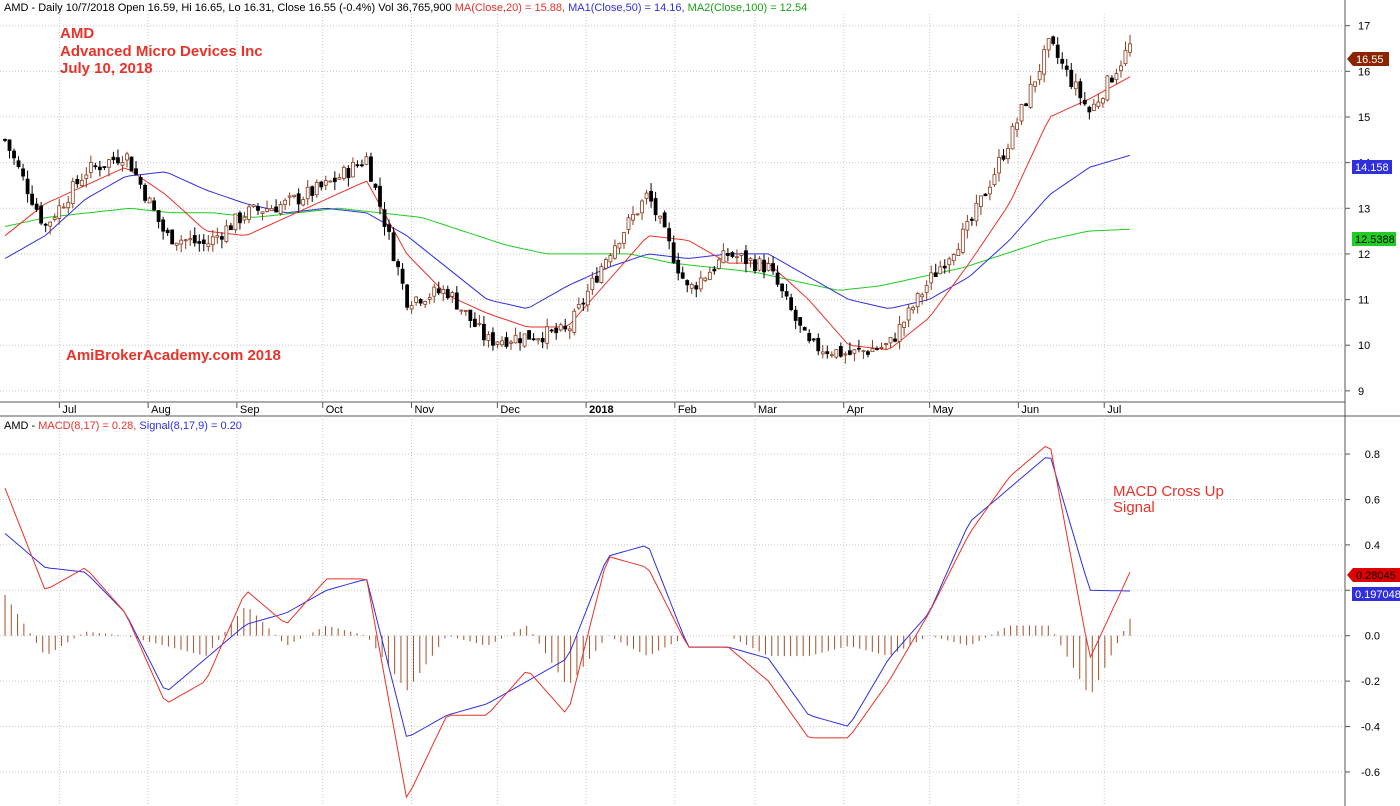 The width and height of the screenshot is (1400, 806). I want to click on price-header-ma100: MA2(Close,100) = 12.54, so click(748, 8).